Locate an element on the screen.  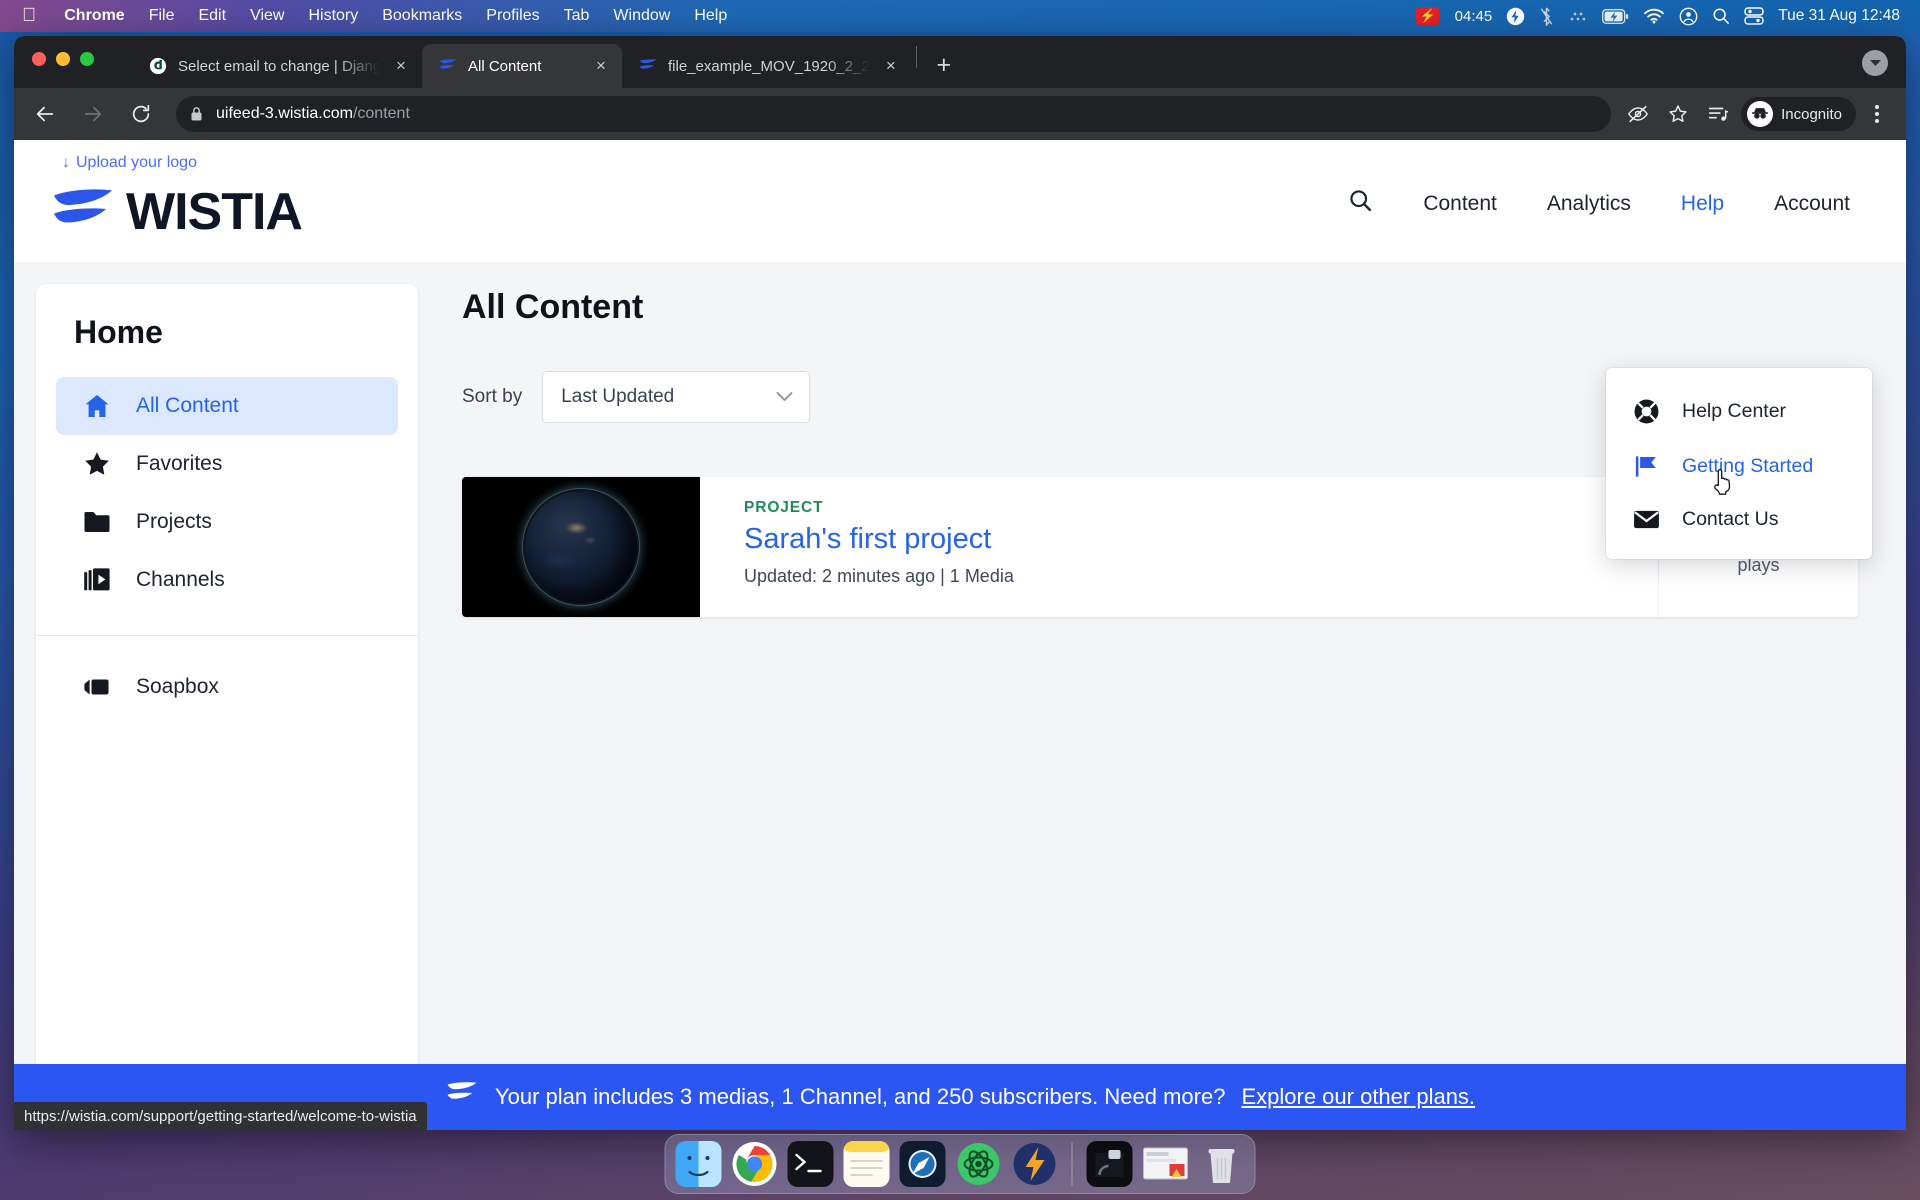
browser-tab-django: Select email to change | Django × is located at coordinates (277, 66).